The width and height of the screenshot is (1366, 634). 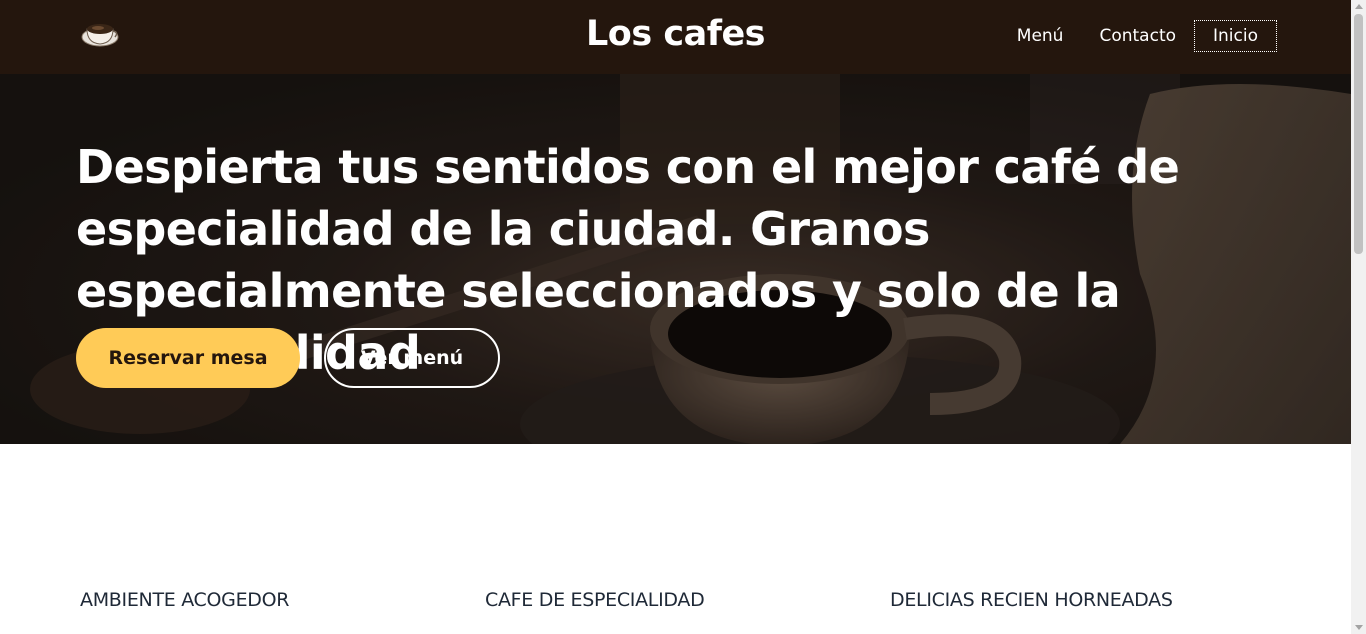 What do you see at coordinates (1358, 317) in the screenshot?
I see `vertical-scrollbar` at bounding box center [1358, 317].